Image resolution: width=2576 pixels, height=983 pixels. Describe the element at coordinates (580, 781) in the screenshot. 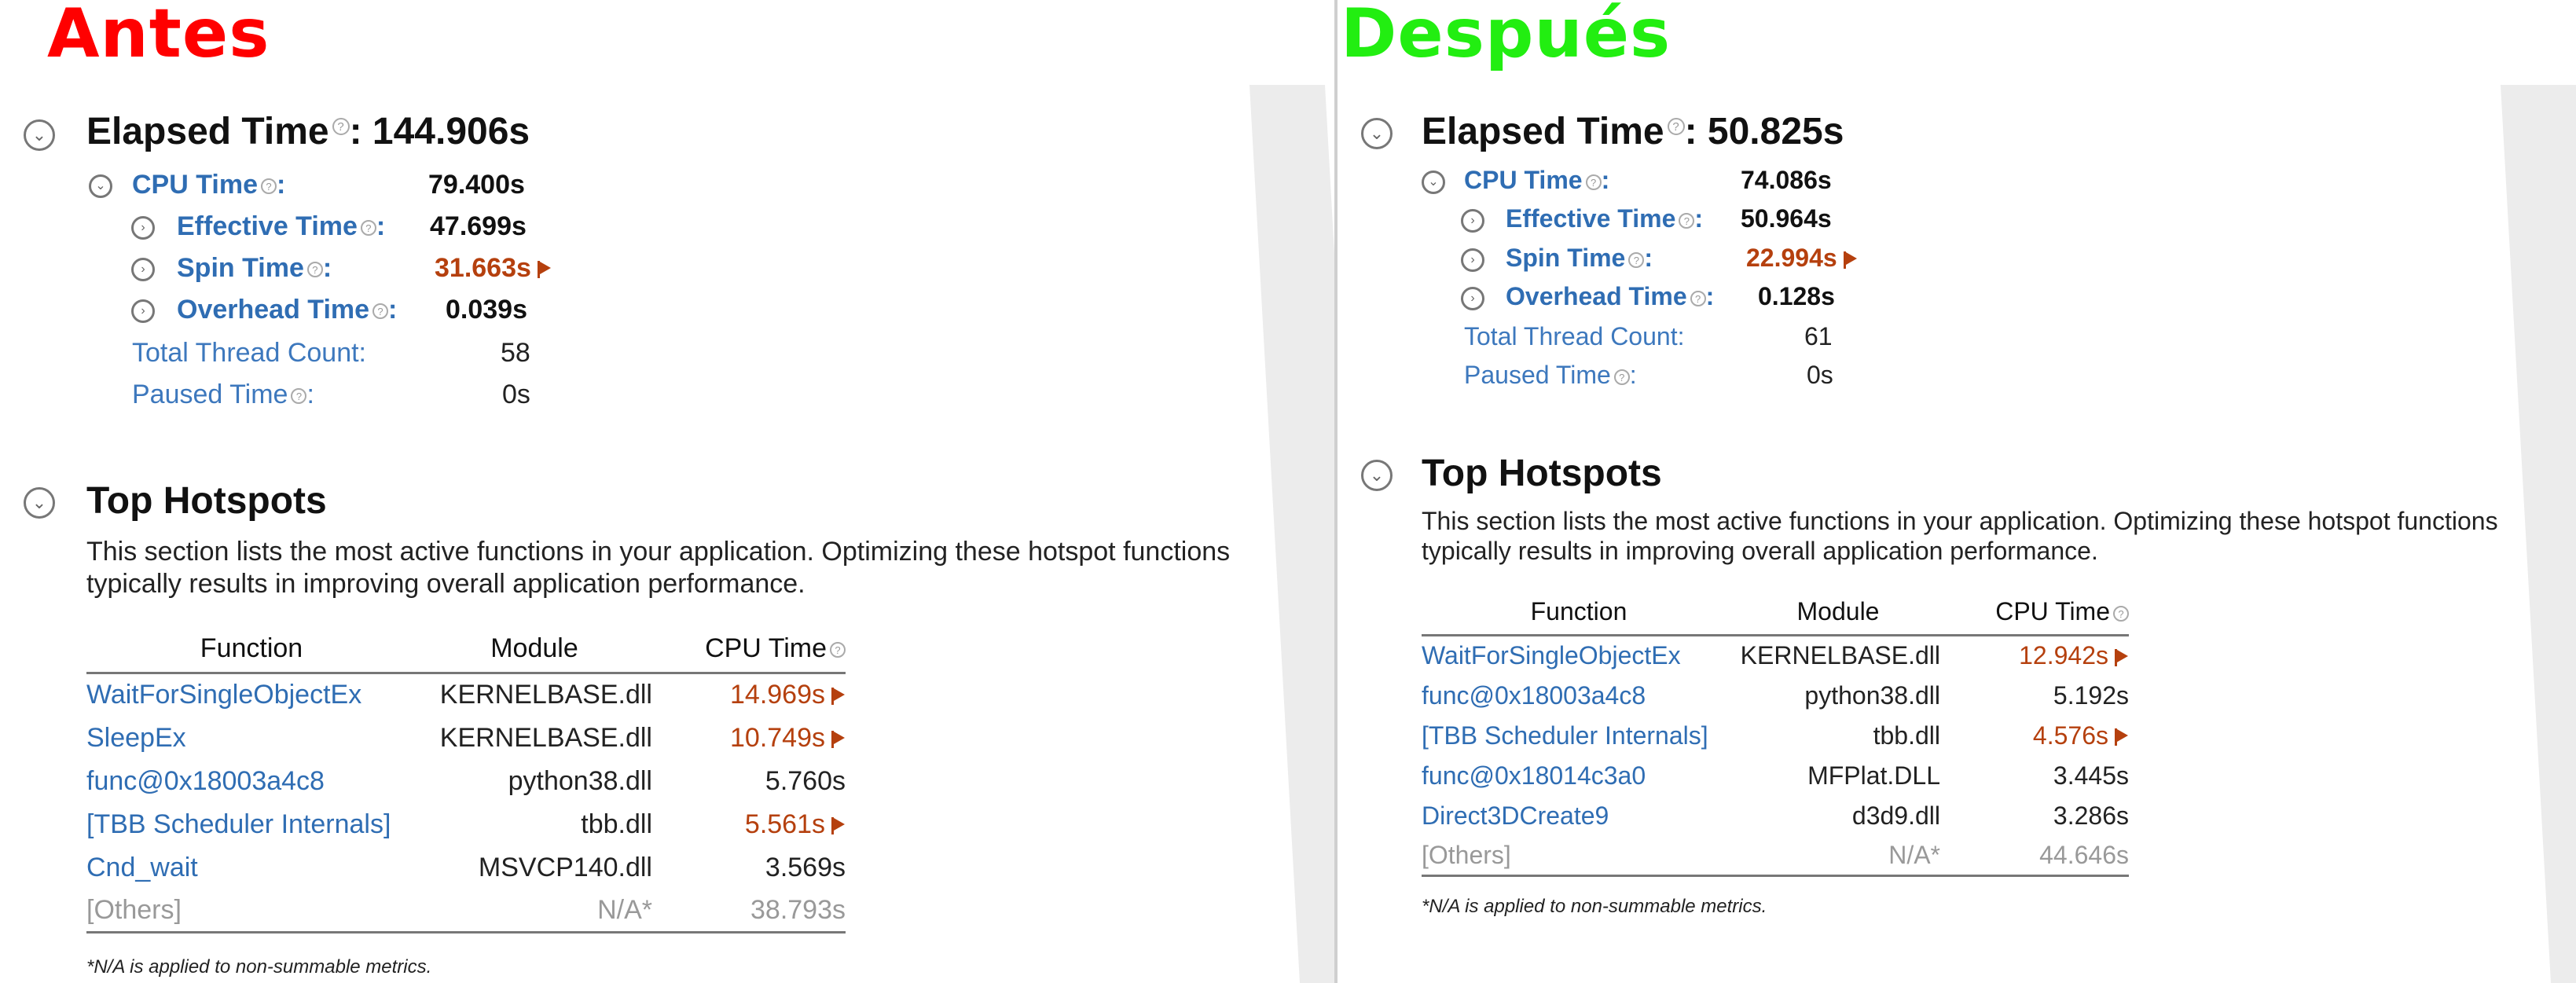

I see `module-cell: python38.dll` at that location.